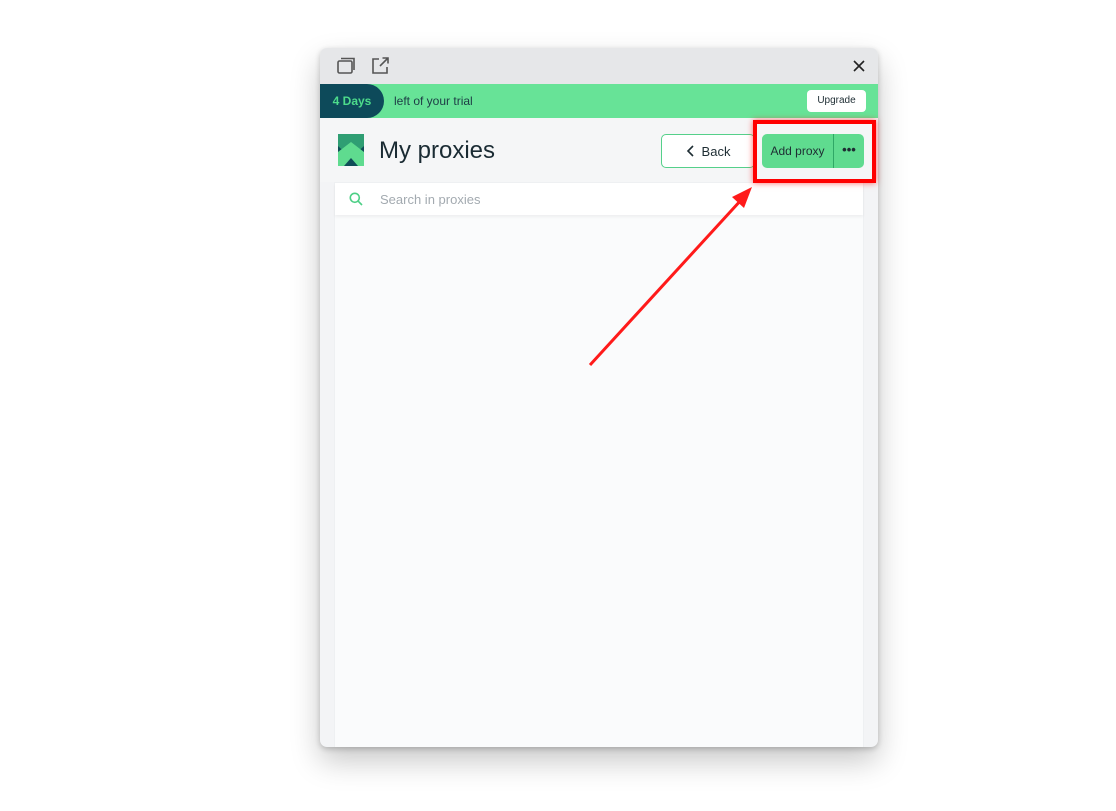 This screenshot has height=811, width=1116. What do you see at coordinates (352, 101) in the screenshot?
I see `trial-days-badge: 4 Days` at bounding box center [352, 101].